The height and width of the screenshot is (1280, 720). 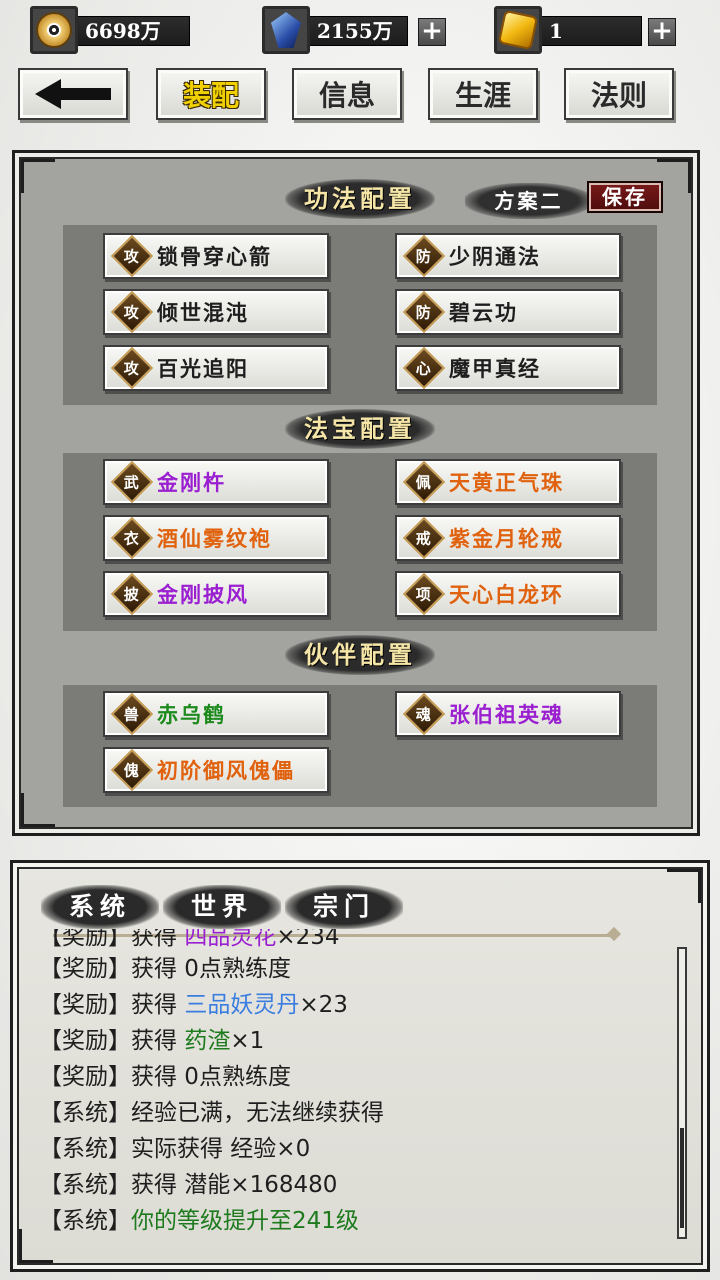 I want to click on gold-amount: 1, so click(x=589, y=31).